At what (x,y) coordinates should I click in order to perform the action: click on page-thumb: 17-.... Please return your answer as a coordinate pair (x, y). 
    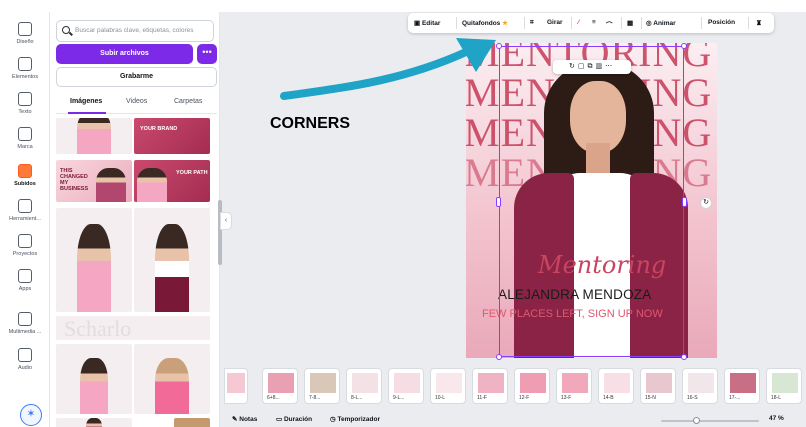
    Looking at the image, I should click on (742, 386).